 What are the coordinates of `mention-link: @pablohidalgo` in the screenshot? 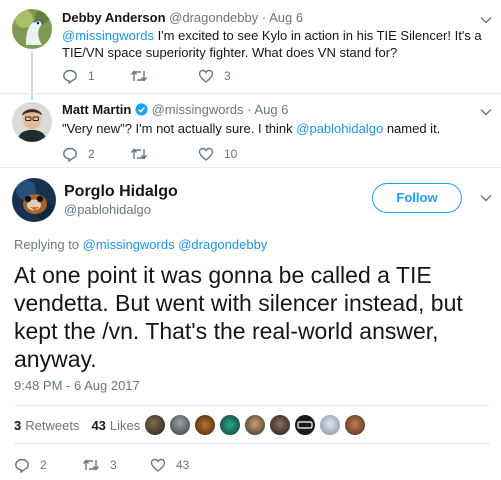 It's located at (339, 128).